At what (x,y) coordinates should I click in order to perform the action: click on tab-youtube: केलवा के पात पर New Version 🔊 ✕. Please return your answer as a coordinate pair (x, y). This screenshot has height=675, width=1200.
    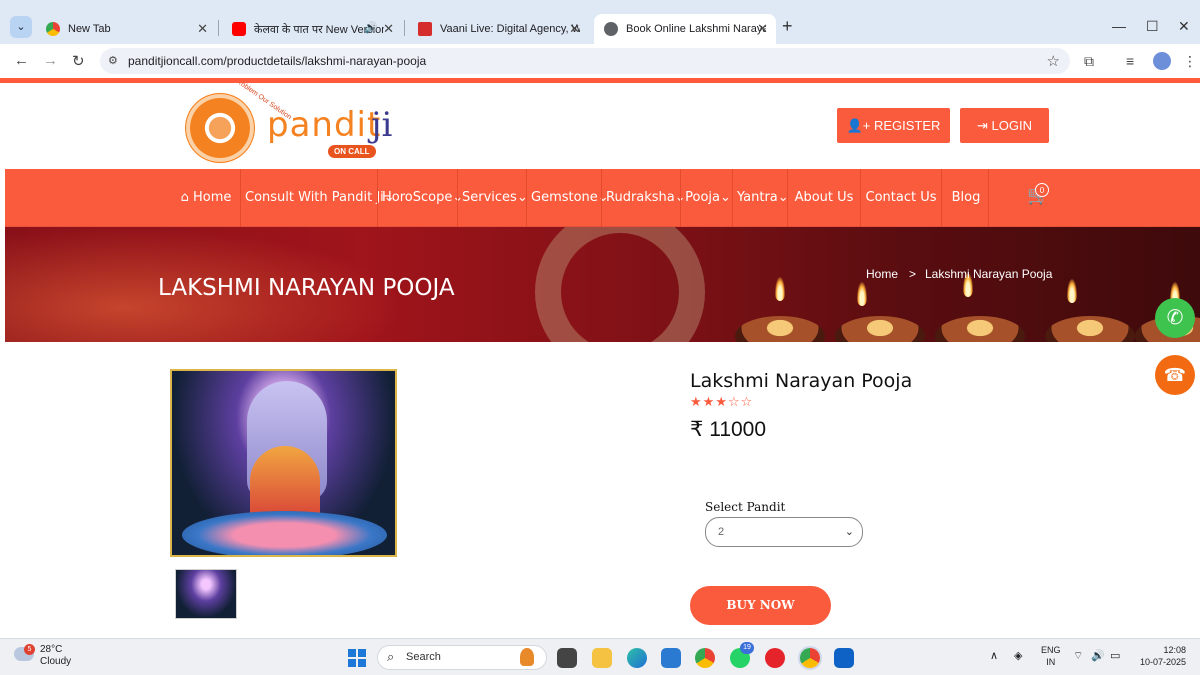
    Looking at the image, I should click on (312, 29).